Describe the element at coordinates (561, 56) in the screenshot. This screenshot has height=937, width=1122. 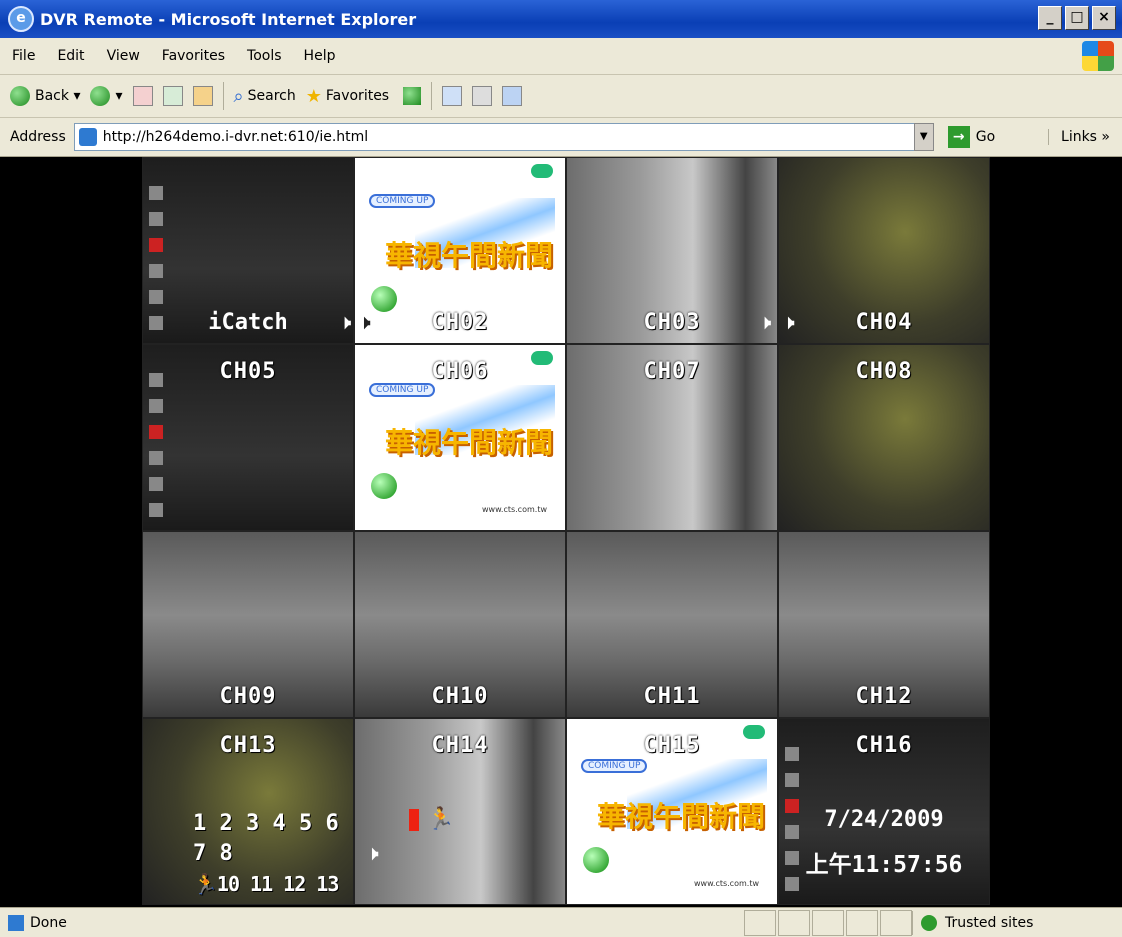
I see `menu-bar: File Edit View Favorites Tools Help` at that location.